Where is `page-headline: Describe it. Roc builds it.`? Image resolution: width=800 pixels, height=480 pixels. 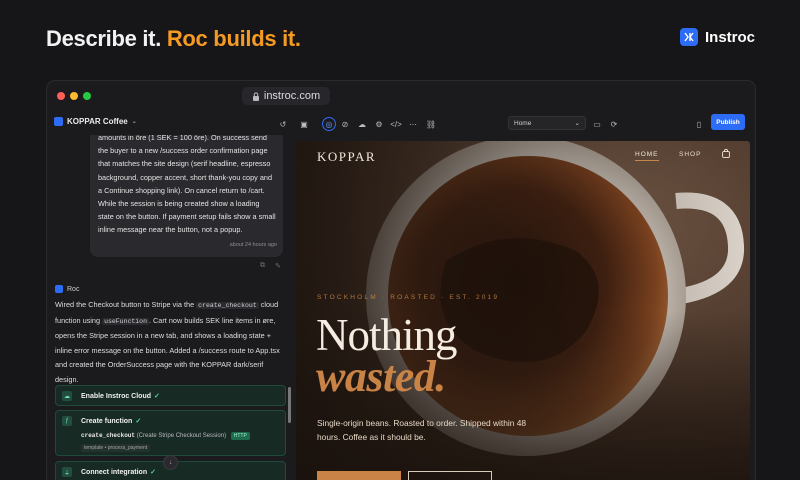 page-headline: Describe it. Roc builds it. is located at coordinates (173, 39).